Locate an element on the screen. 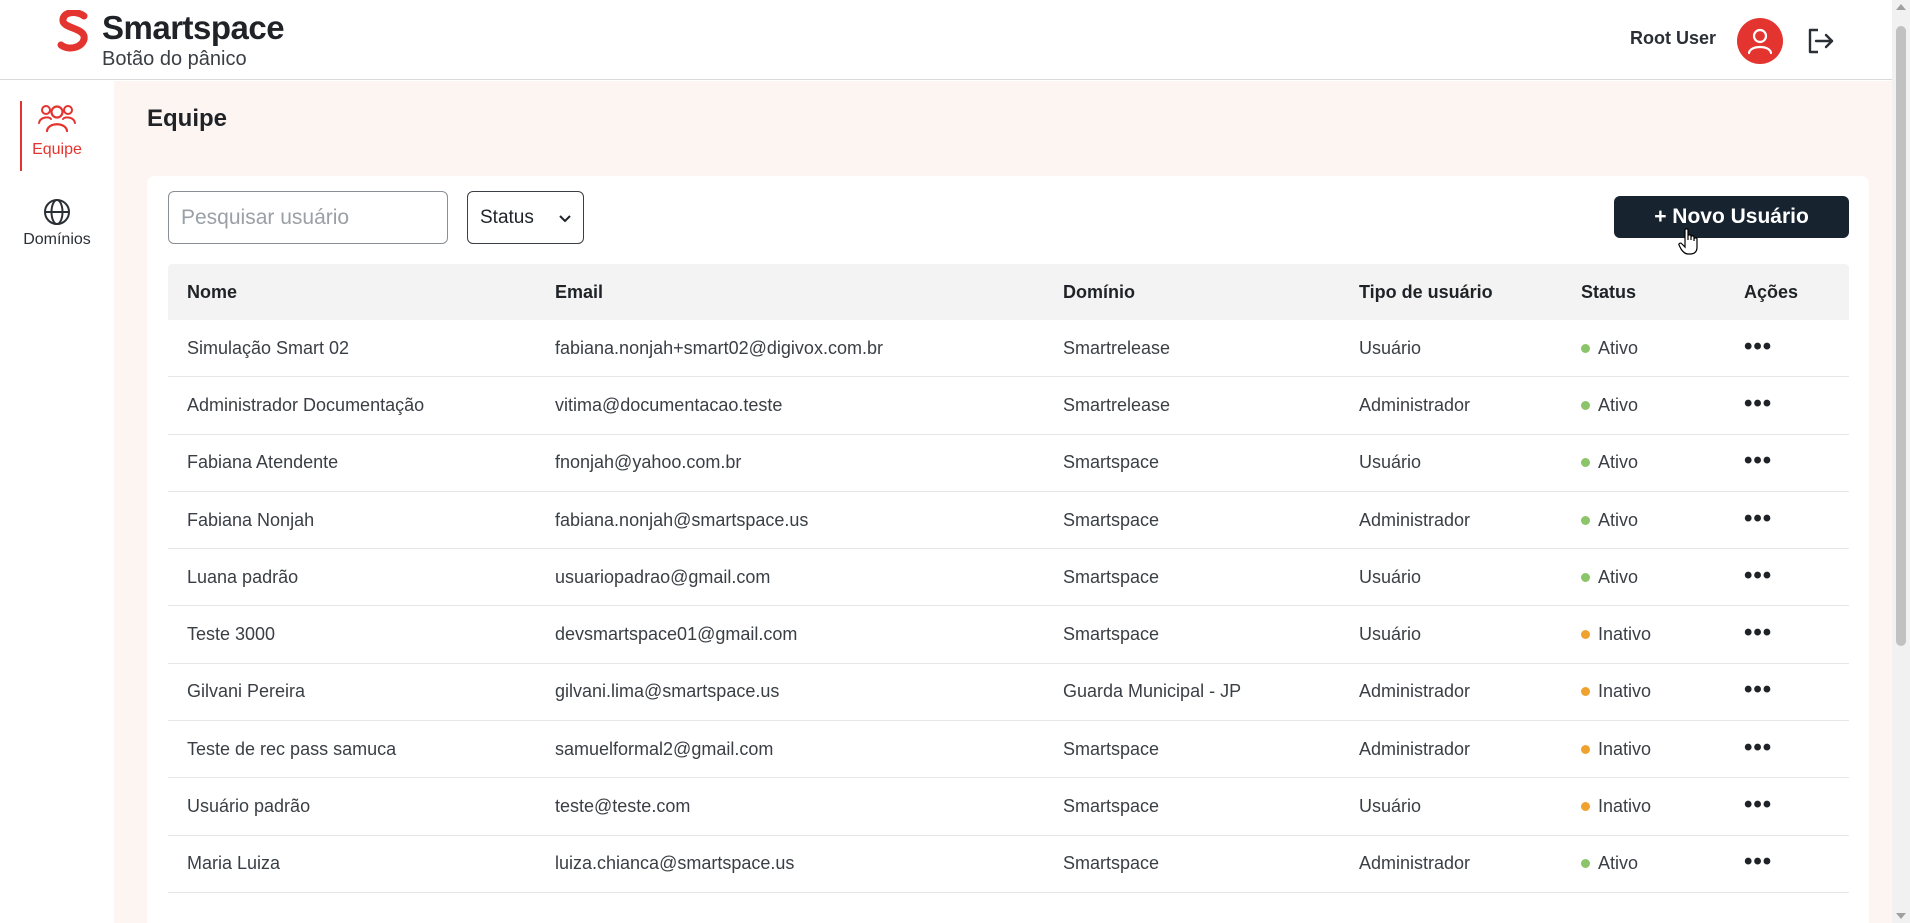 This screenshot has height=923, width=1910. user-avatar is located at coordinates (1760, 41).